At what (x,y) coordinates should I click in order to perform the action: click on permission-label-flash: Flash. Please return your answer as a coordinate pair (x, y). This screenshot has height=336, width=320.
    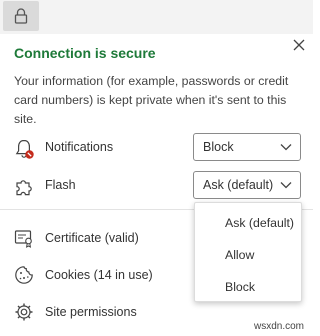
    Looking at the image, I should click on (60, 185).